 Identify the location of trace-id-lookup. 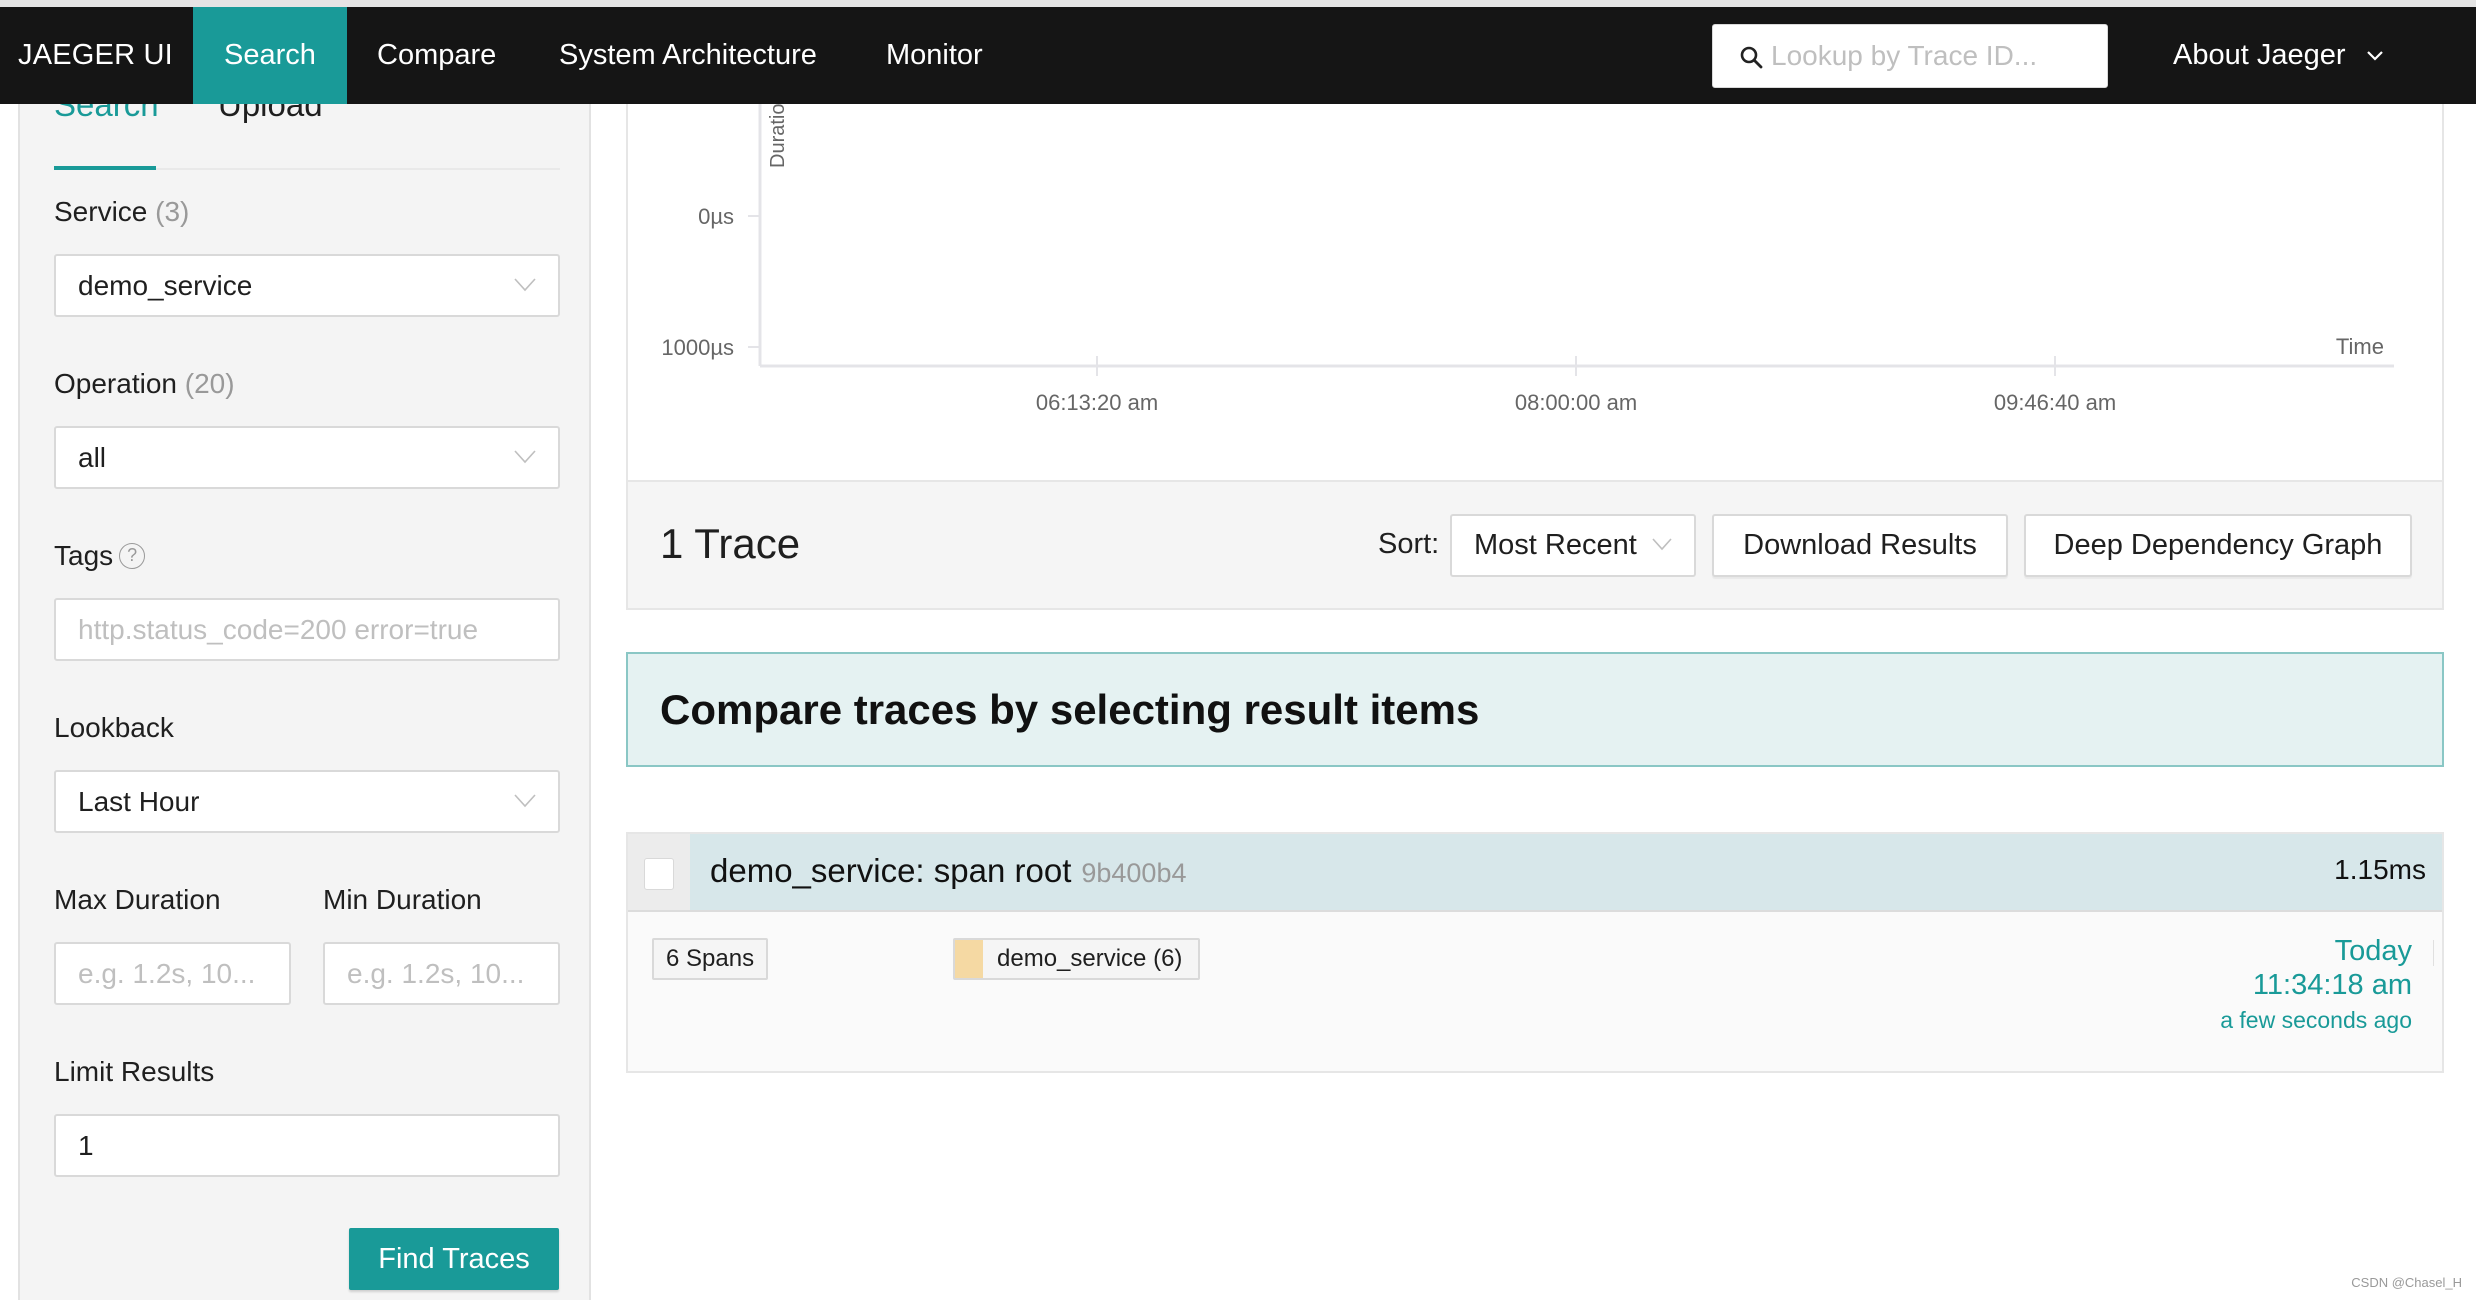
(1910, 56).